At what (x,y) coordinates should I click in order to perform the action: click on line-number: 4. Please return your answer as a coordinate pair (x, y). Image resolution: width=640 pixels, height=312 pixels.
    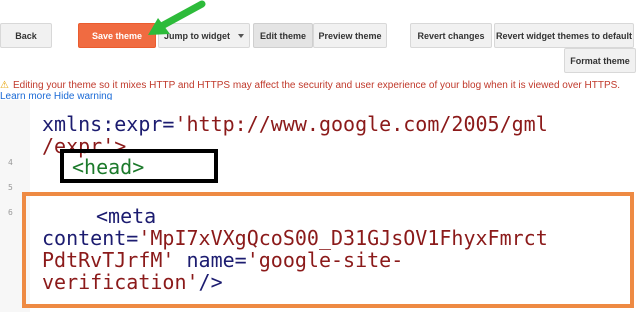
    Looking at the image, I should click on (10, 162).